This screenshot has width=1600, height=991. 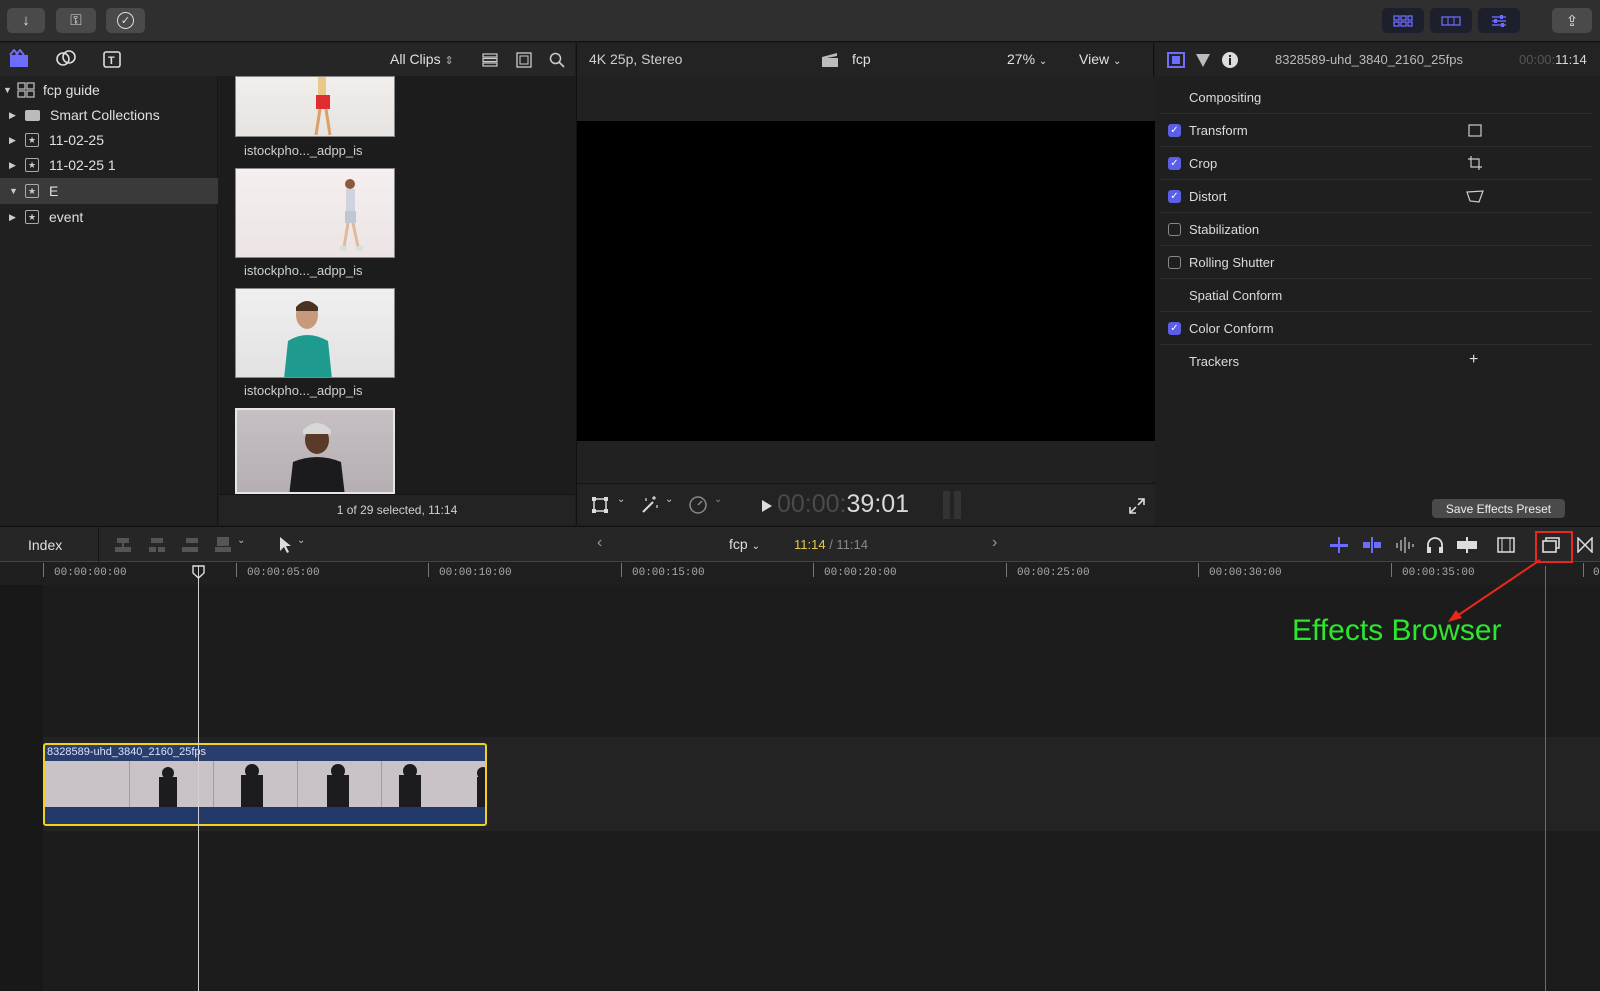 What do you see at coordinates (866, 281) in the screenshot?
I see `video-canvas` at bounding box center [866, 281].